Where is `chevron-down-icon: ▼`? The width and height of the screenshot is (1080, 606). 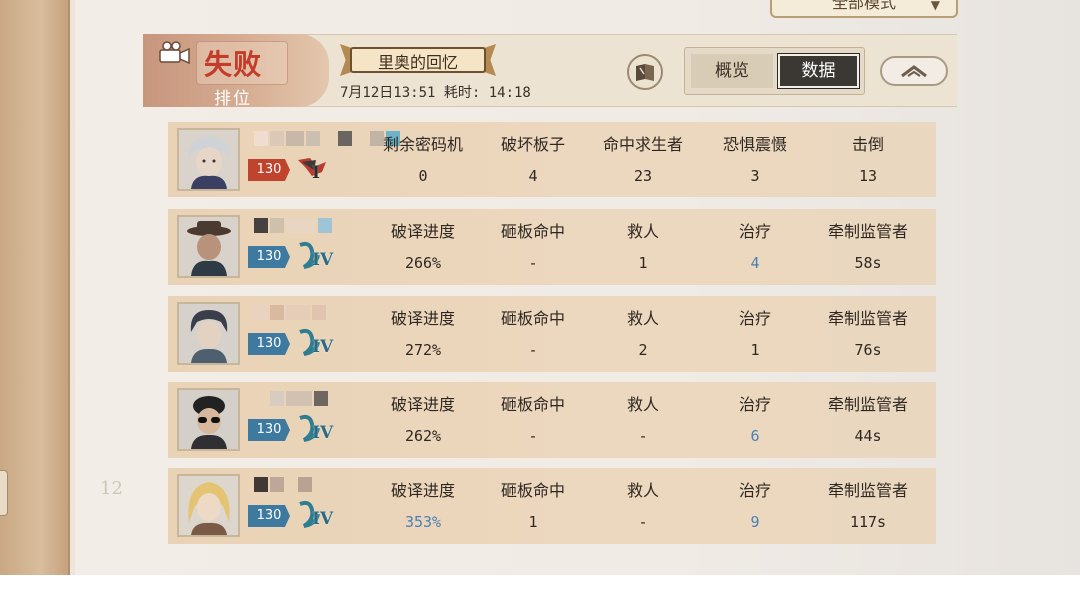
chevron-down-icon: ▼ is located at coordinates (935, 6).